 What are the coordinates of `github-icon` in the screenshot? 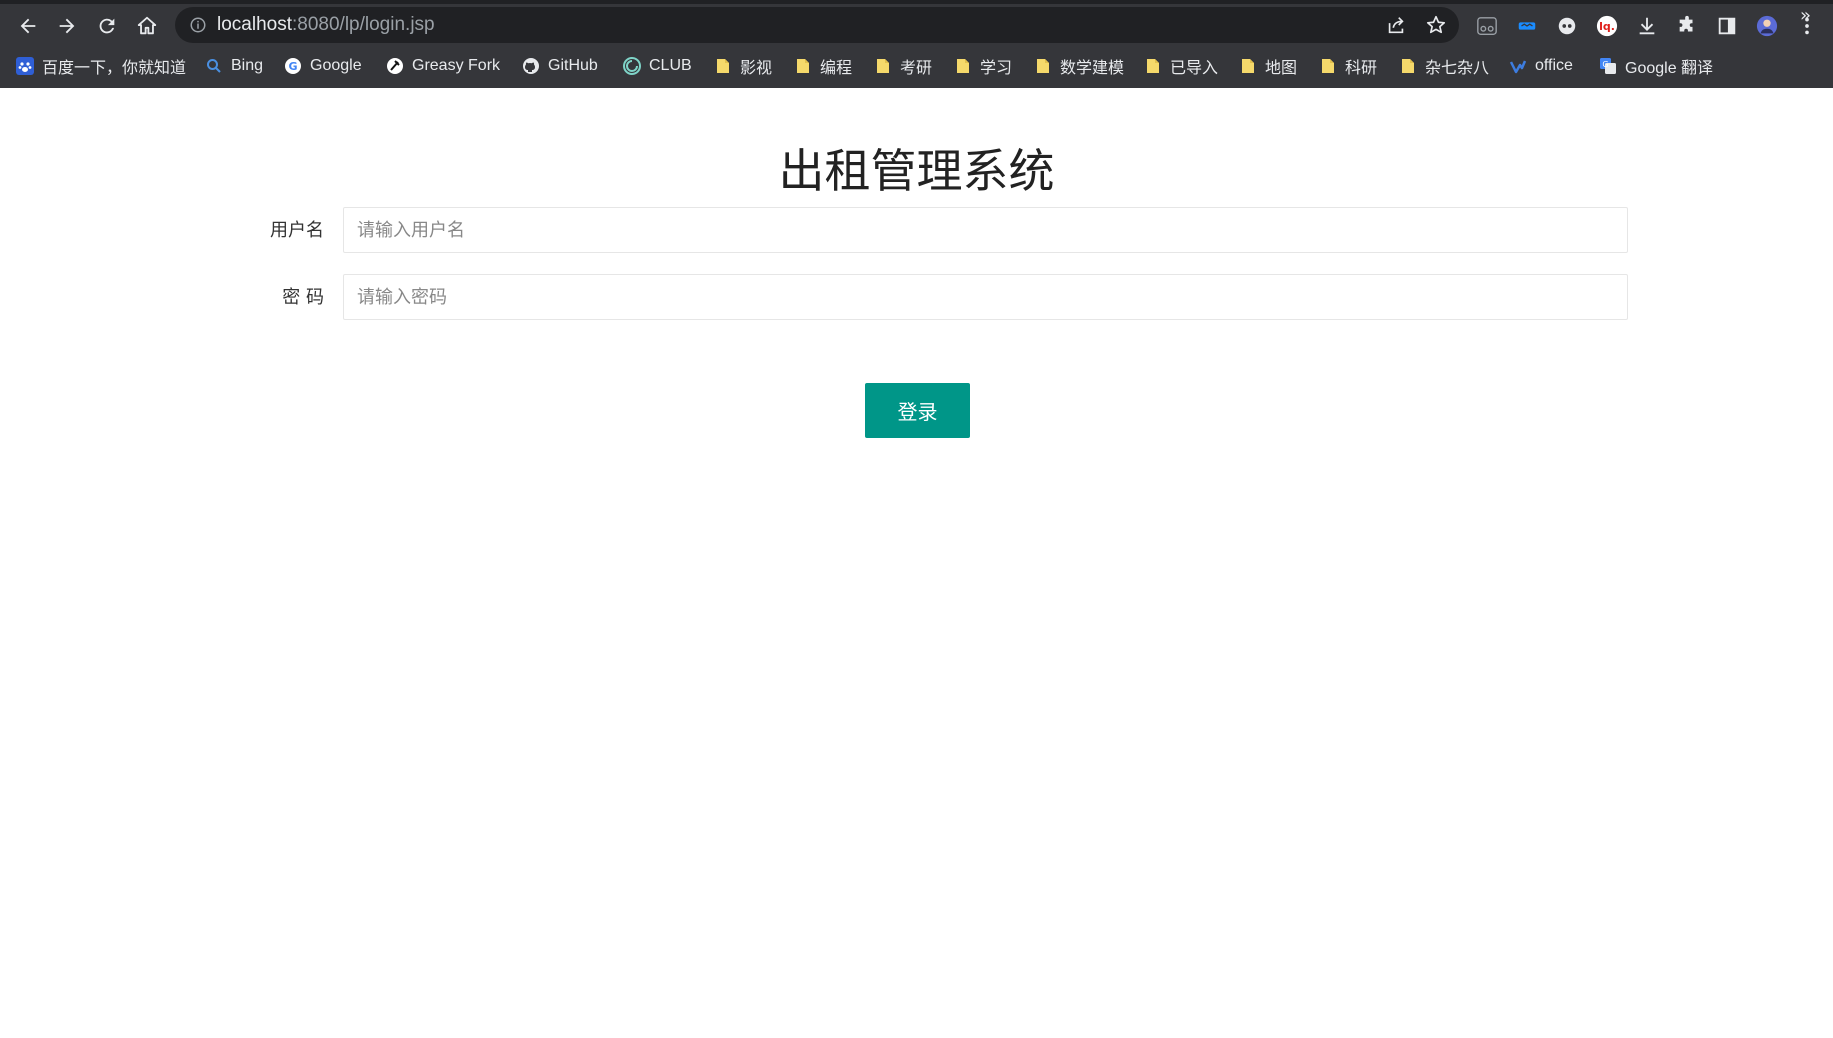 It's located at (531, 66).